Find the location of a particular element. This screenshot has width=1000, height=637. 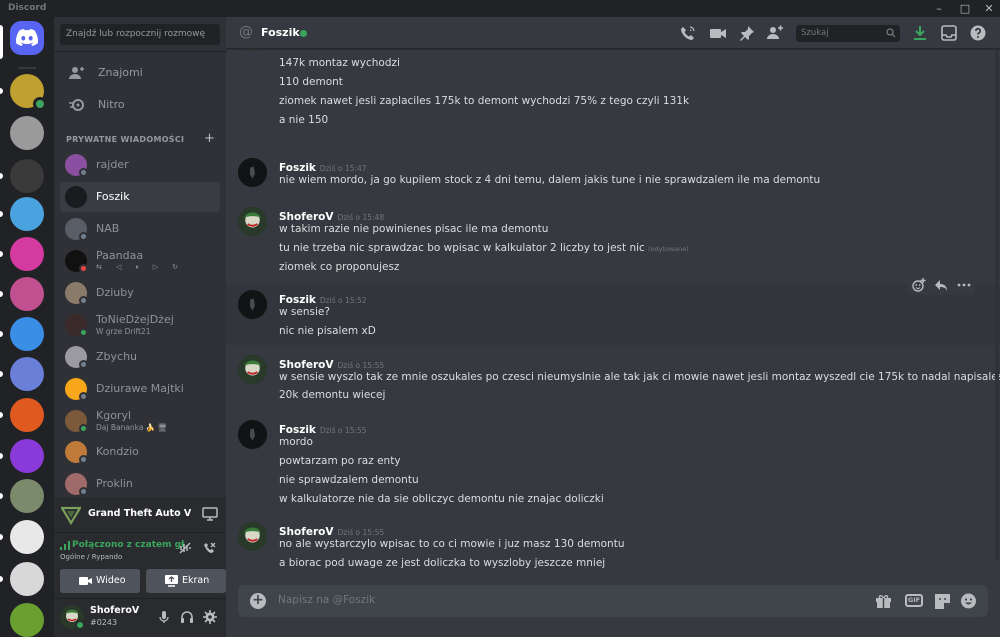

minimize-button: – is located at coordinates (939, 8).